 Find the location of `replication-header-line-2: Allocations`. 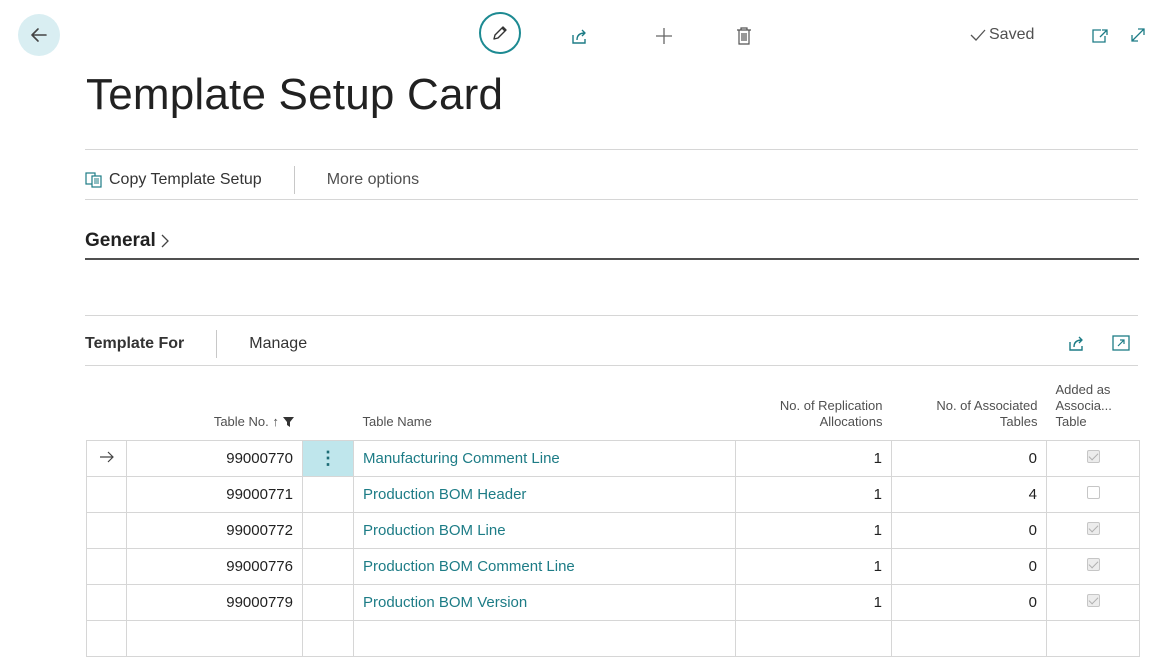

replication-header-line-2: Allocations is located at coordinates (851, 421).